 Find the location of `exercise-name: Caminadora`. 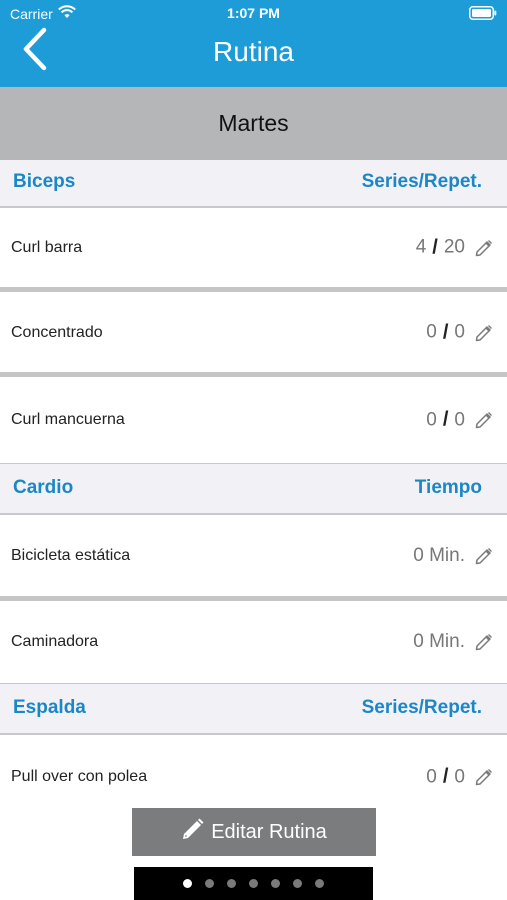

exercise-name: Caminadora is located at coordinates (55, 641).